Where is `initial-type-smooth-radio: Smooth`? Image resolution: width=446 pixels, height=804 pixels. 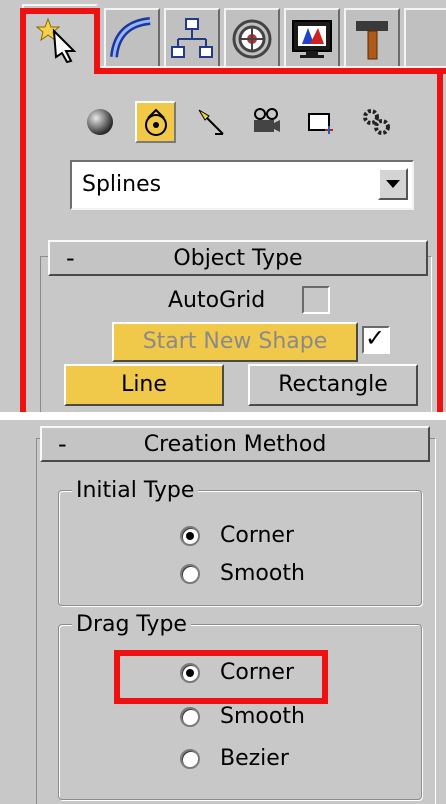
initial-type-smooth-radio: Smooth is located at coordinates (242, 574).